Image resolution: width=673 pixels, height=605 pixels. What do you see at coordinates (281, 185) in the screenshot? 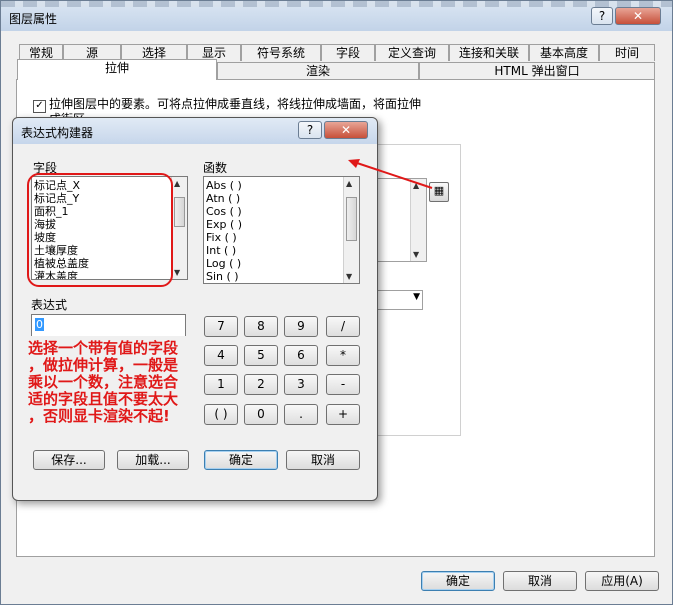
I see `list-item: Abs ( )` at bounding box center [281, 185].